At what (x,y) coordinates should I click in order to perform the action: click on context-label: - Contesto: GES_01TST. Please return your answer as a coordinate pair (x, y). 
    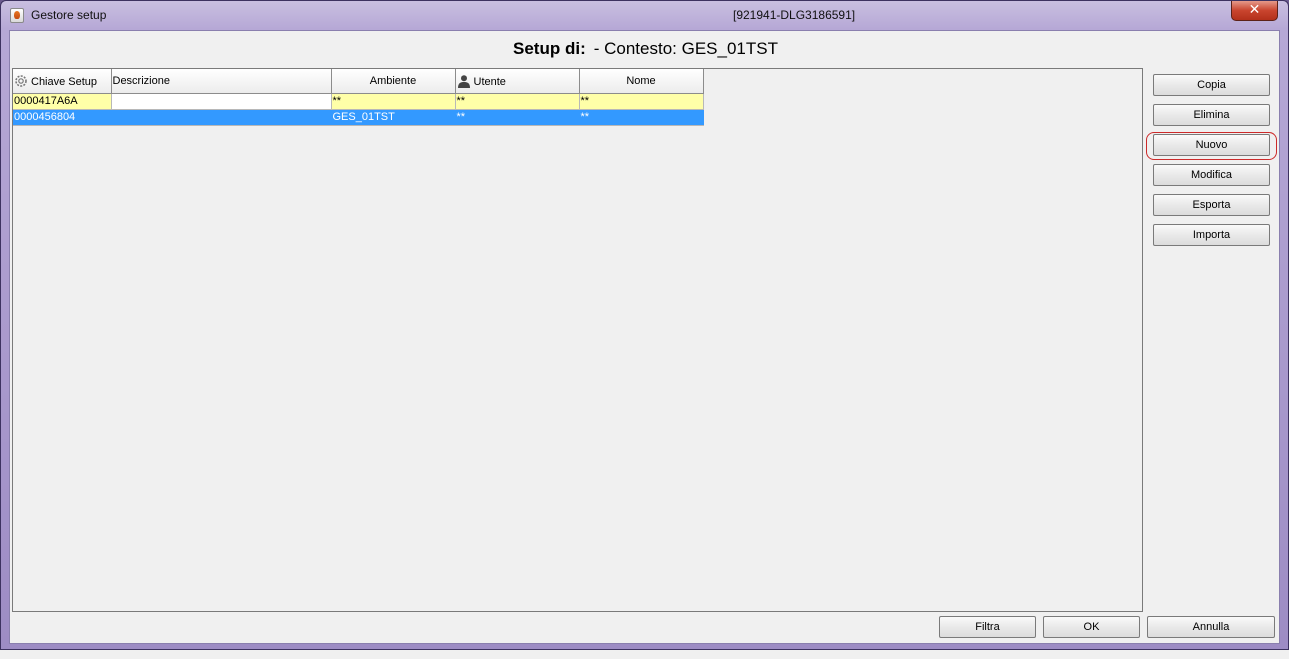
    Looking at the image, I should click on (685, 48).